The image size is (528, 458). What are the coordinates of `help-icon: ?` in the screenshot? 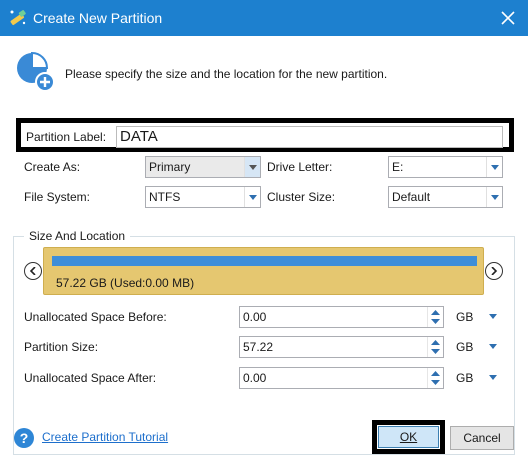 It's located at (24, 438).